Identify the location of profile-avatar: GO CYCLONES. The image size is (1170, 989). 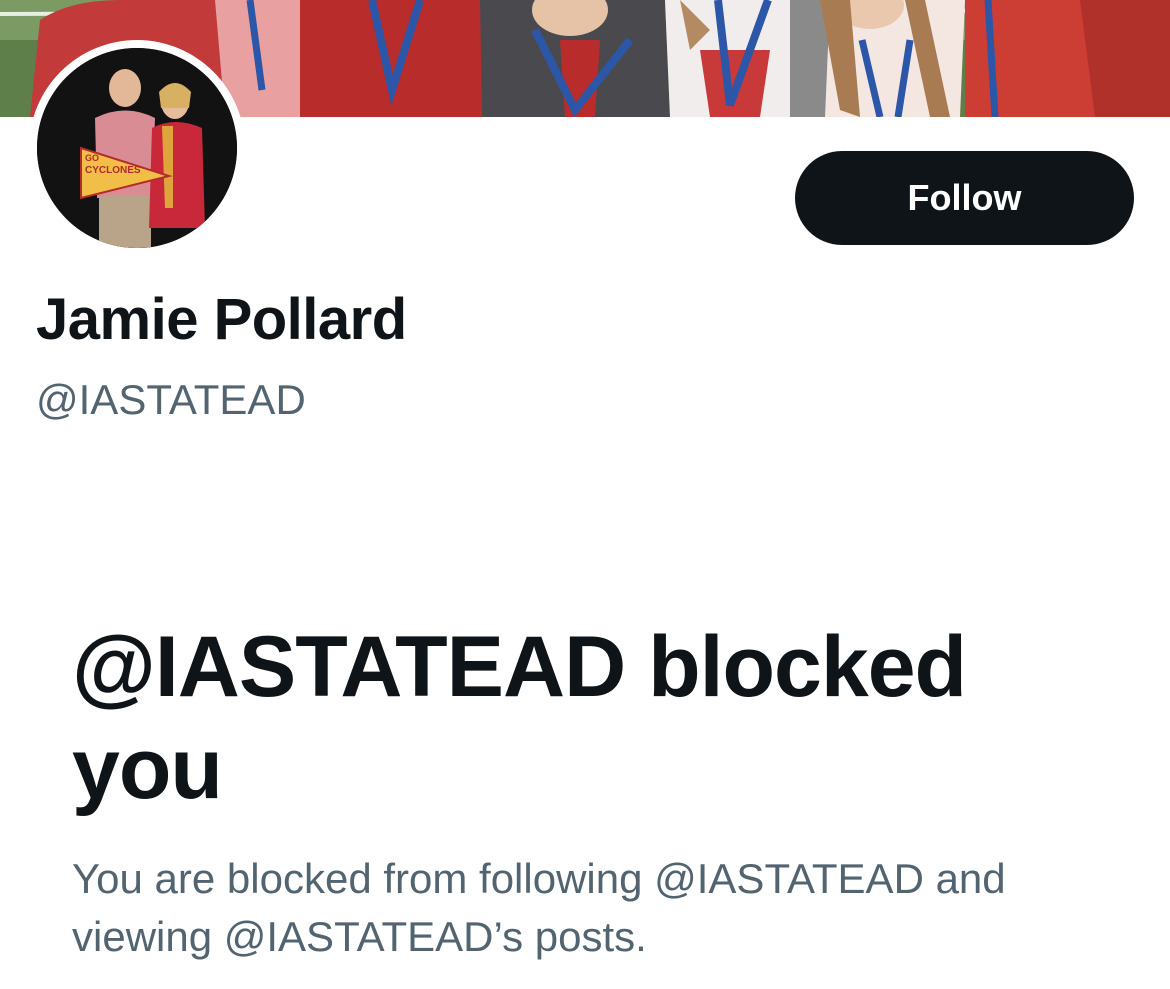
(137, 148).